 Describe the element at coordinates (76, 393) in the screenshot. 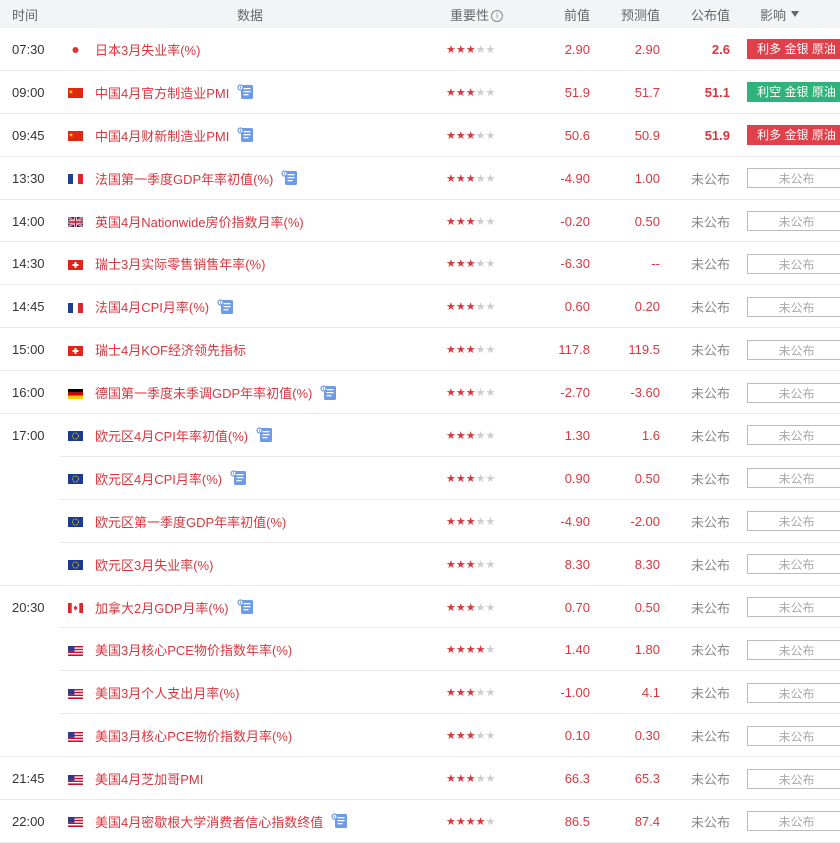

I see `flag-de-icon` at that location.